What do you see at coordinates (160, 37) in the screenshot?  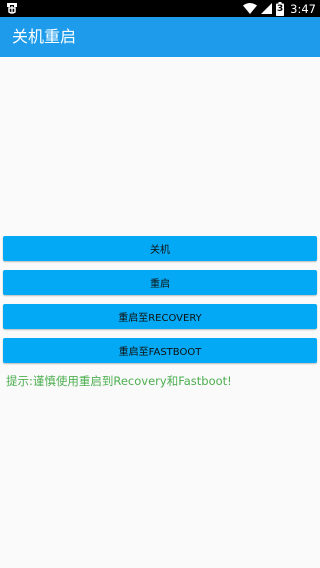 I see `app-bar: 关机重启` at bounding box center [160, 37].